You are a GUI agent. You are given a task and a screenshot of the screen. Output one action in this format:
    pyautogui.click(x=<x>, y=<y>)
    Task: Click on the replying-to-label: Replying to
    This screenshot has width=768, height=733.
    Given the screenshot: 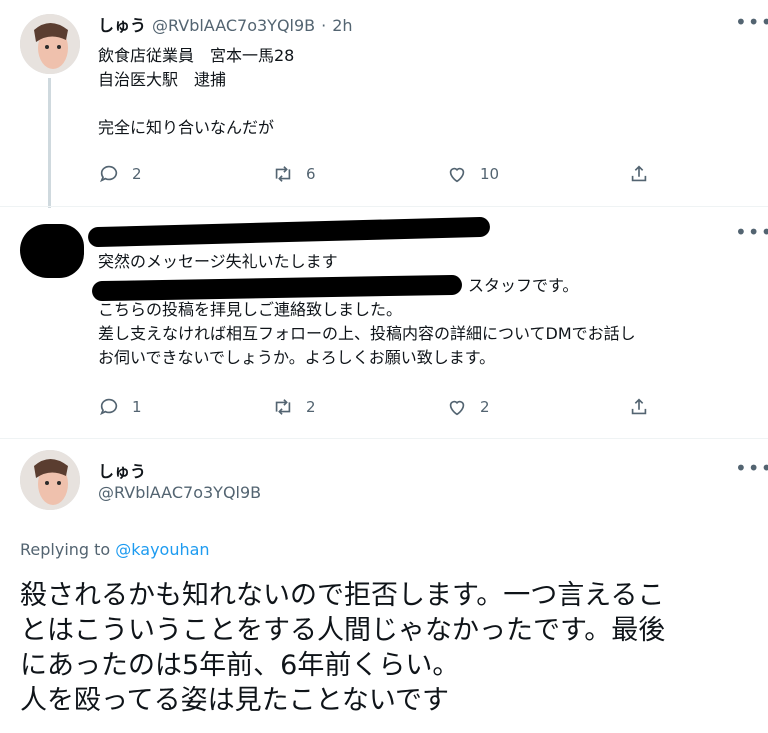 What is the action you would take?
    pyautogui.click(x=65, y=549)
    